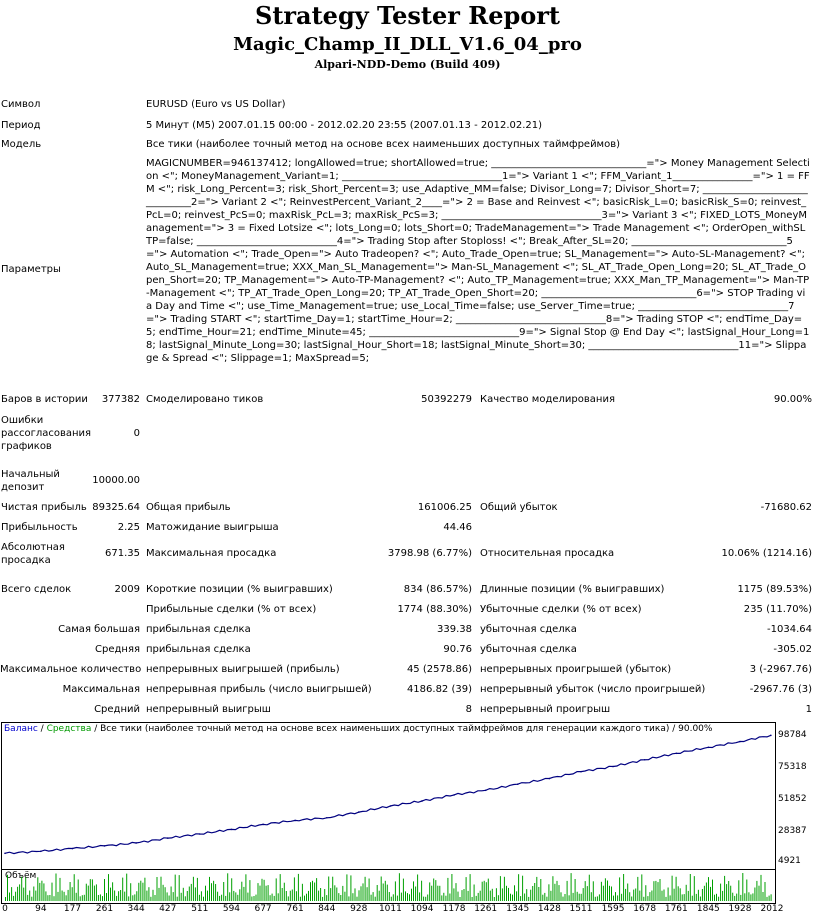 The height and width of the screenshot is (918, 815). Describe the element at coordinates (231, 909) in the screenshot. I see `x-tick-label: 594` at that location.